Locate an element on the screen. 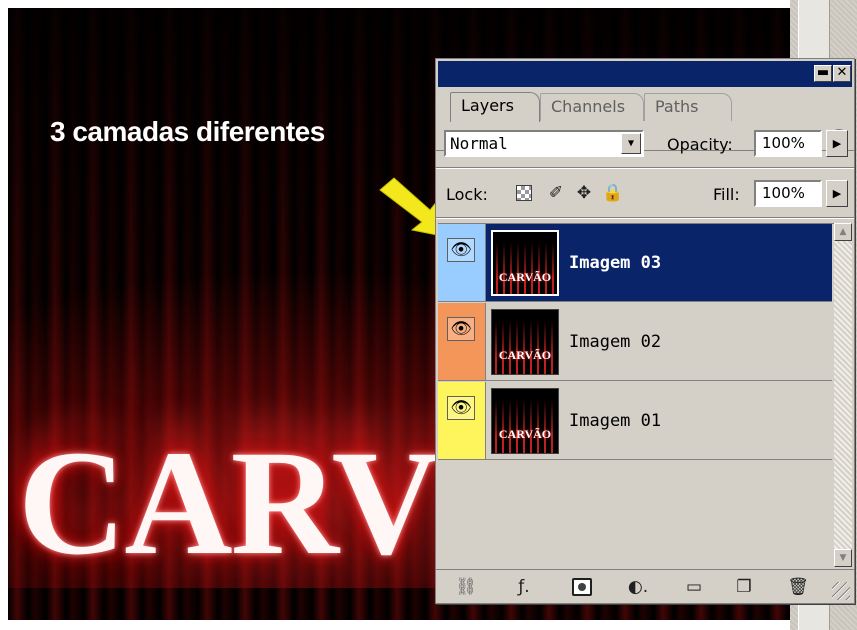 This screenshot has height=630, width=857. layer-name: Imagem 01 is located at coordinates (615, 421).